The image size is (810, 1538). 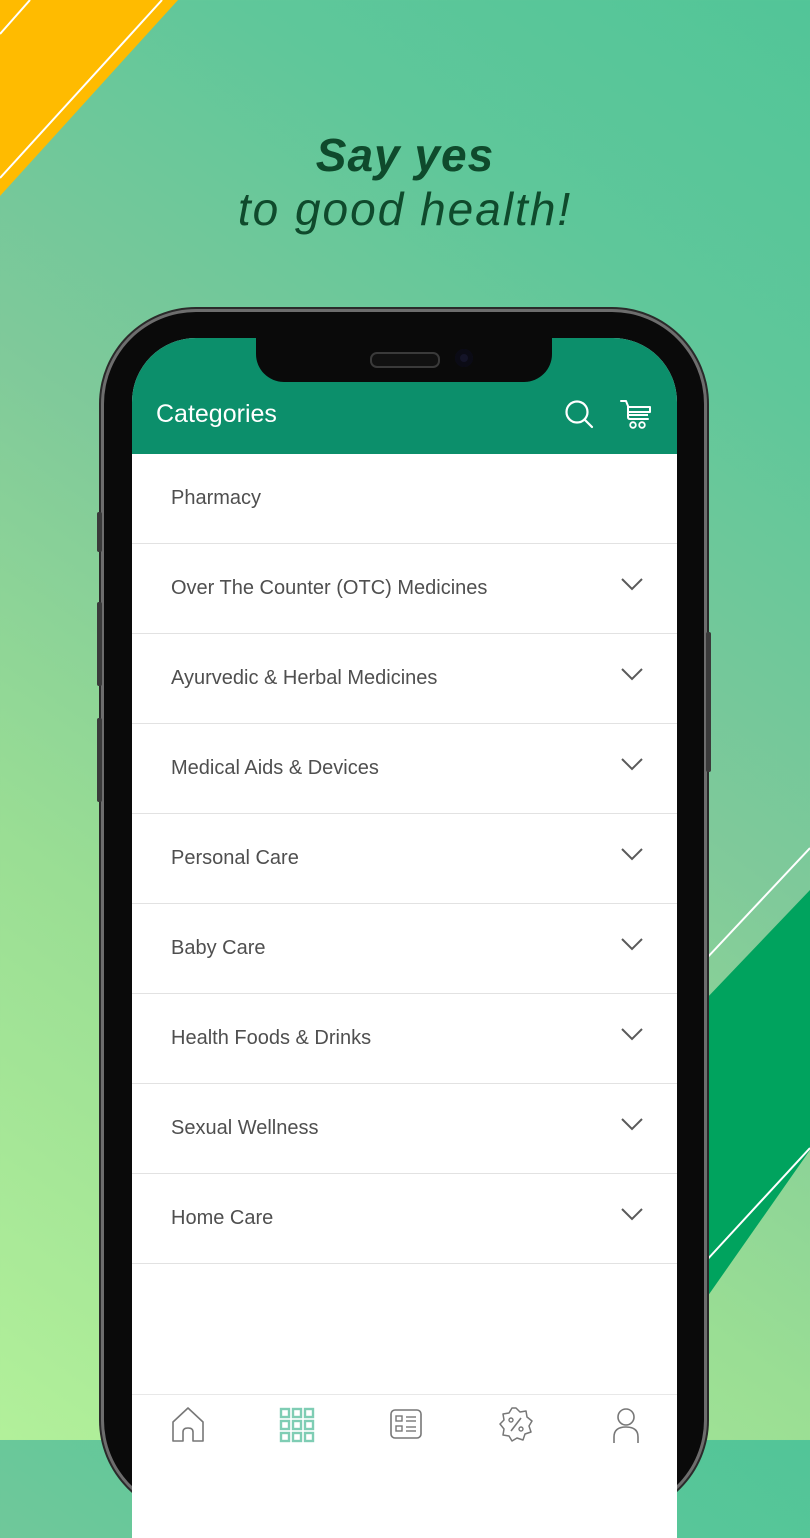 What do you see at coordinates (406, 1425) in the screenshot?
I see `orders-list-icon` at bounding box center [406, 1425].